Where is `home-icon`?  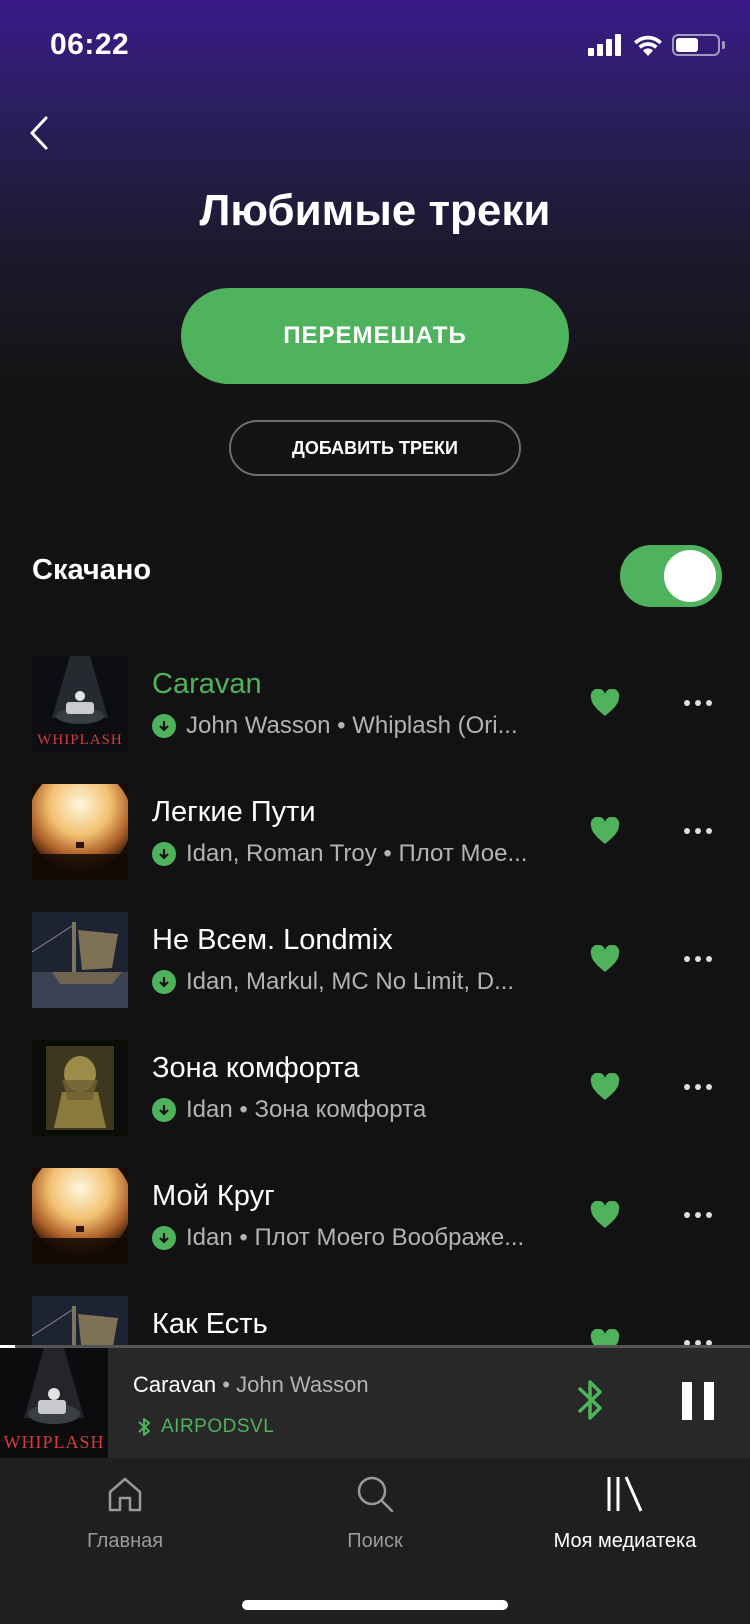 home-icon is located at coordinates (125, 1494).